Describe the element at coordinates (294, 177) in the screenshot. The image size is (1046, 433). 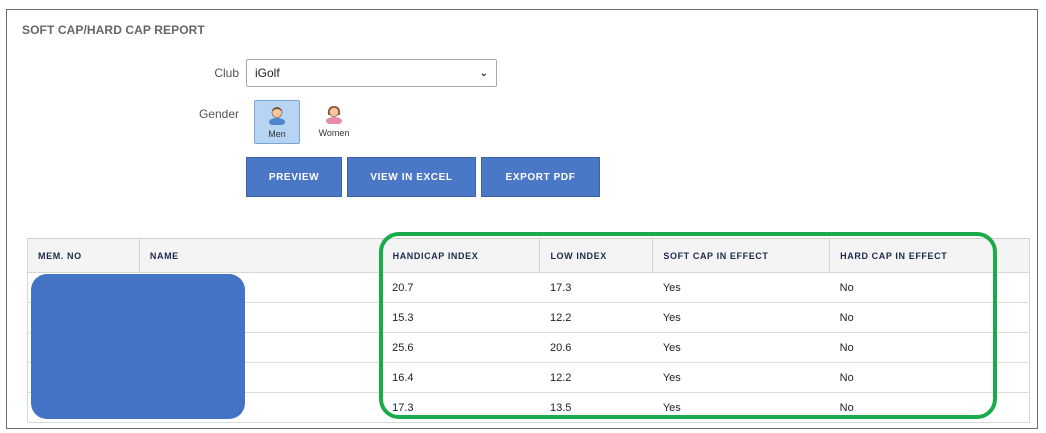
I see `preview-button: PREVIEW` at that location.